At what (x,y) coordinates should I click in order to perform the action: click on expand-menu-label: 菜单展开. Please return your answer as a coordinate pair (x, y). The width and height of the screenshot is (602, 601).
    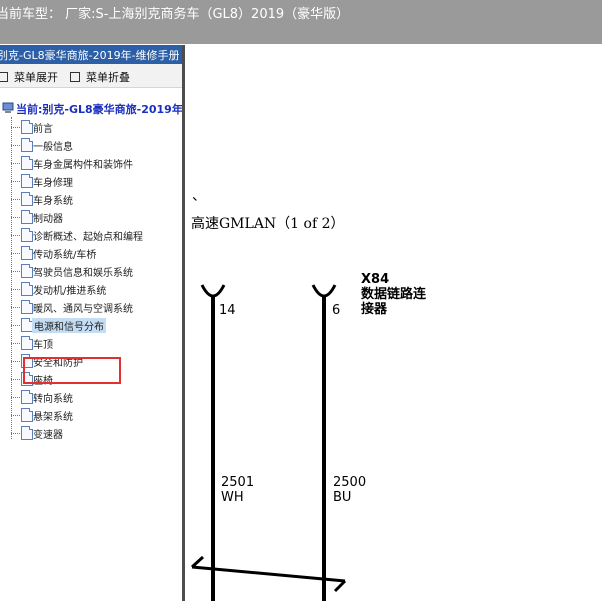
    Looking at the image, I should click on (36, 77).